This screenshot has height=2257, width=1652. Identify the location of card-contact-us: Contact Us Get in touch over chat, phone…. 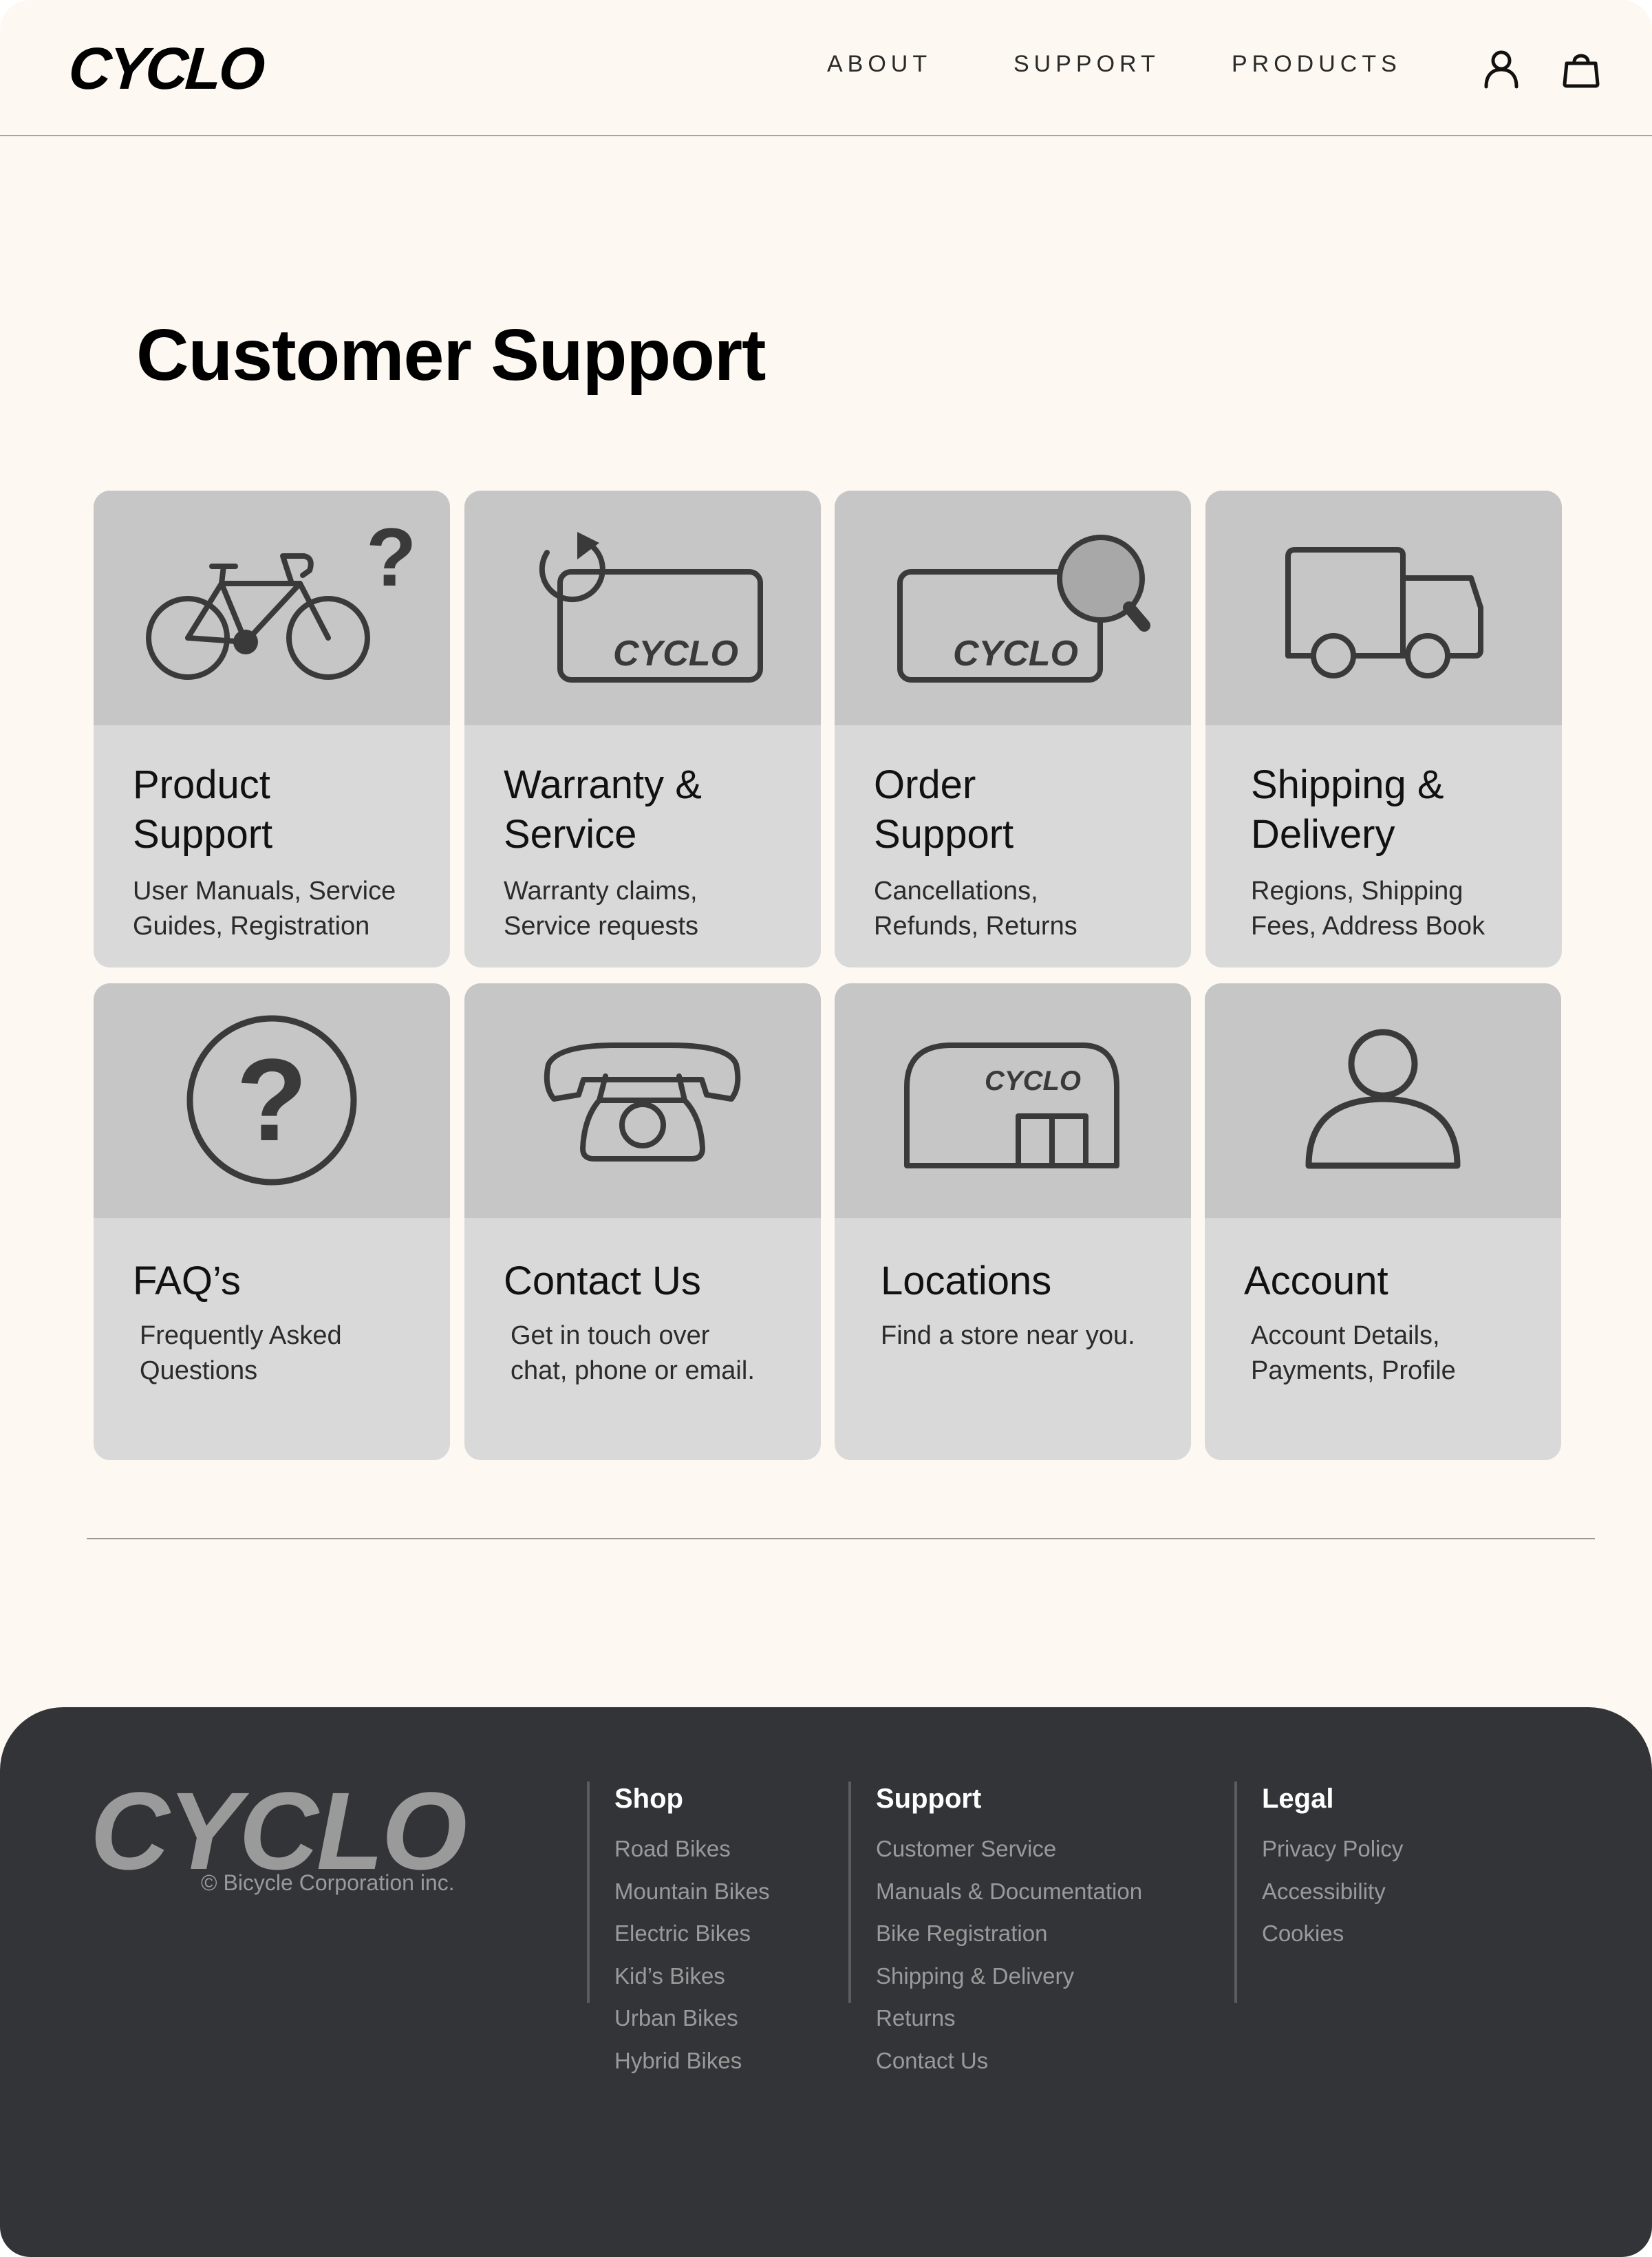
(642, 1221).